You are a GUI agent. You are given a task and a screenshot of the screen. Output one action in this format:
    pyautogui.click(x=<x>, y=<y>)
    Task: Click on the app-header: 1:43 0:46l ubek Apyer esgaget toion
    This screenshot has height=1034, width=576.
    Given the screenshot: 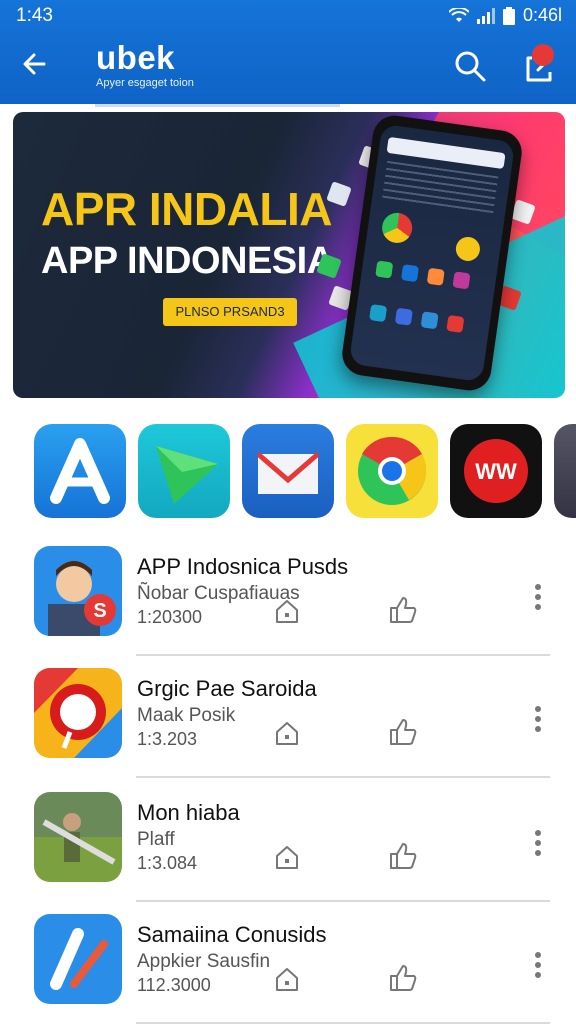 What is the action you would take?
    pyautogui.click(x=288, y=52)
    